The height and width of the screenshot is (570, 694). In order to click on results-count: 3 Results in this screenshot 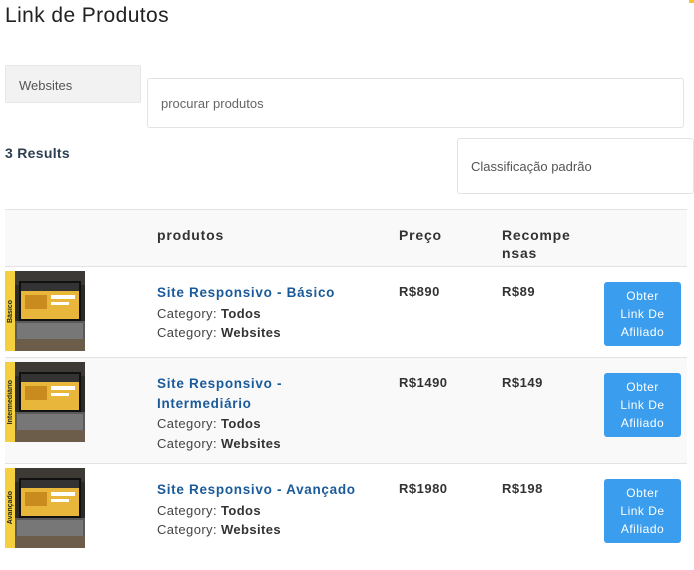, I will do `click(37, 153)`.